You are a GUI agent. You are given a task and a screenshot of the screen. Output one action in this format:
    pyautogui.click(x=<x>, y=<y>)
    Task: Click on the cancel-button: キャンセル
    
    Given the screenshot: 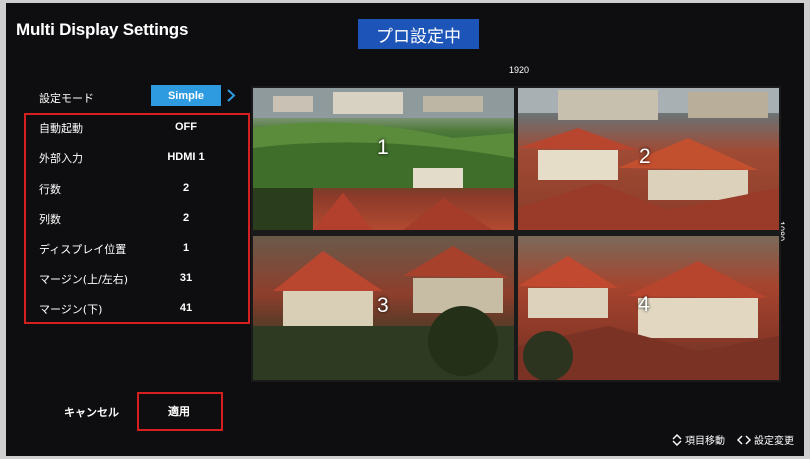 What is the action you would take?
    pyautogui.click(x=91, y=412)
    